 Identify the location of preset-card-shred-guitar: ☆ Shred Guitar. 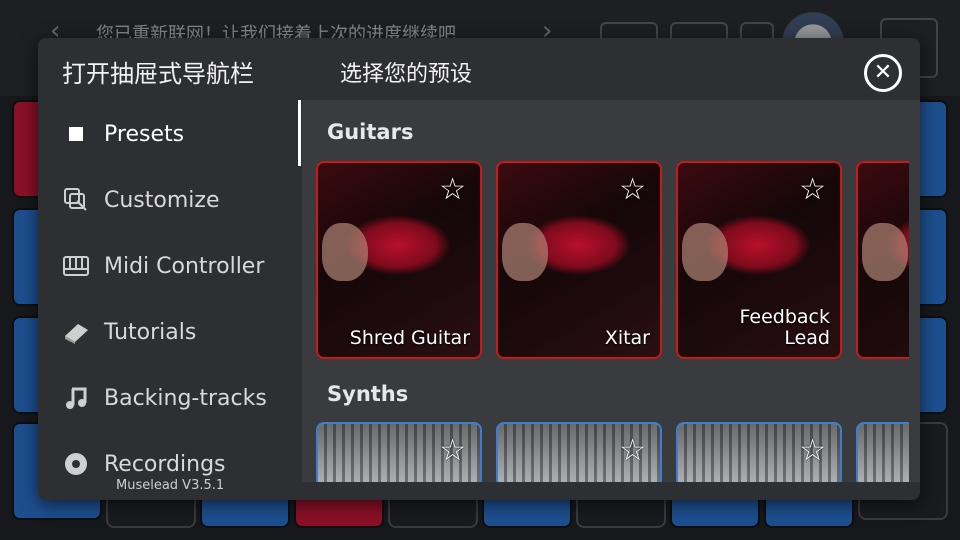
(399, 260).